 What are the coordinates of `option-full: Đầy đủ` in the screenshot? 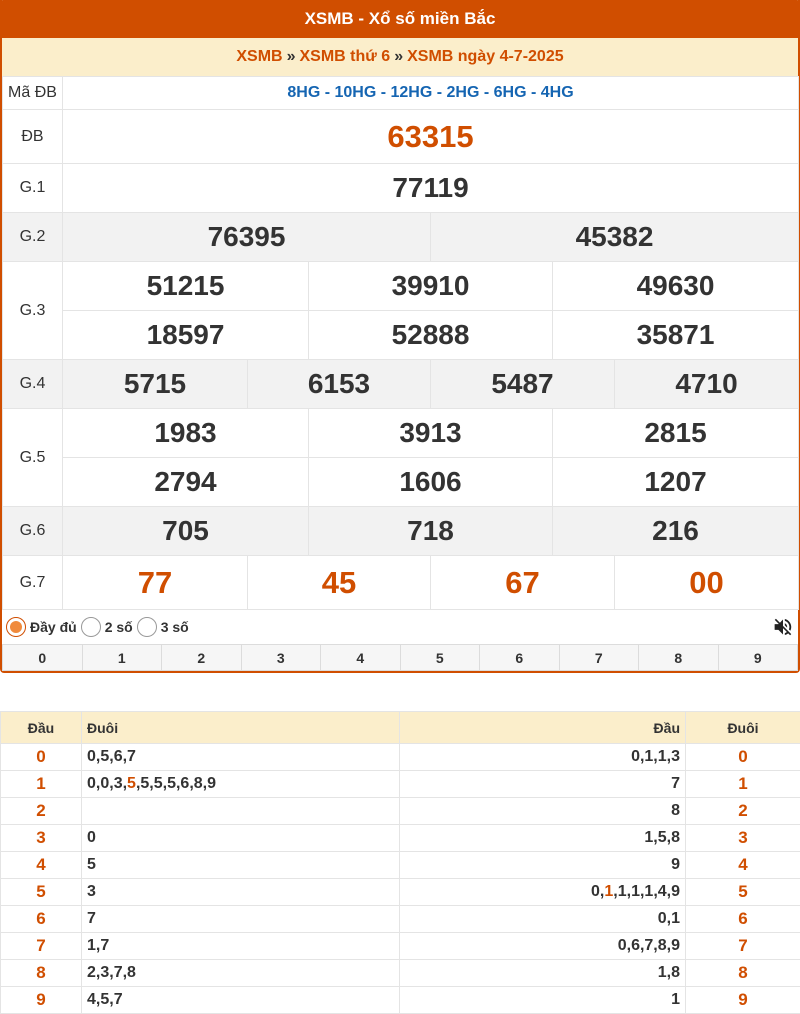 It's located at (41, 627).